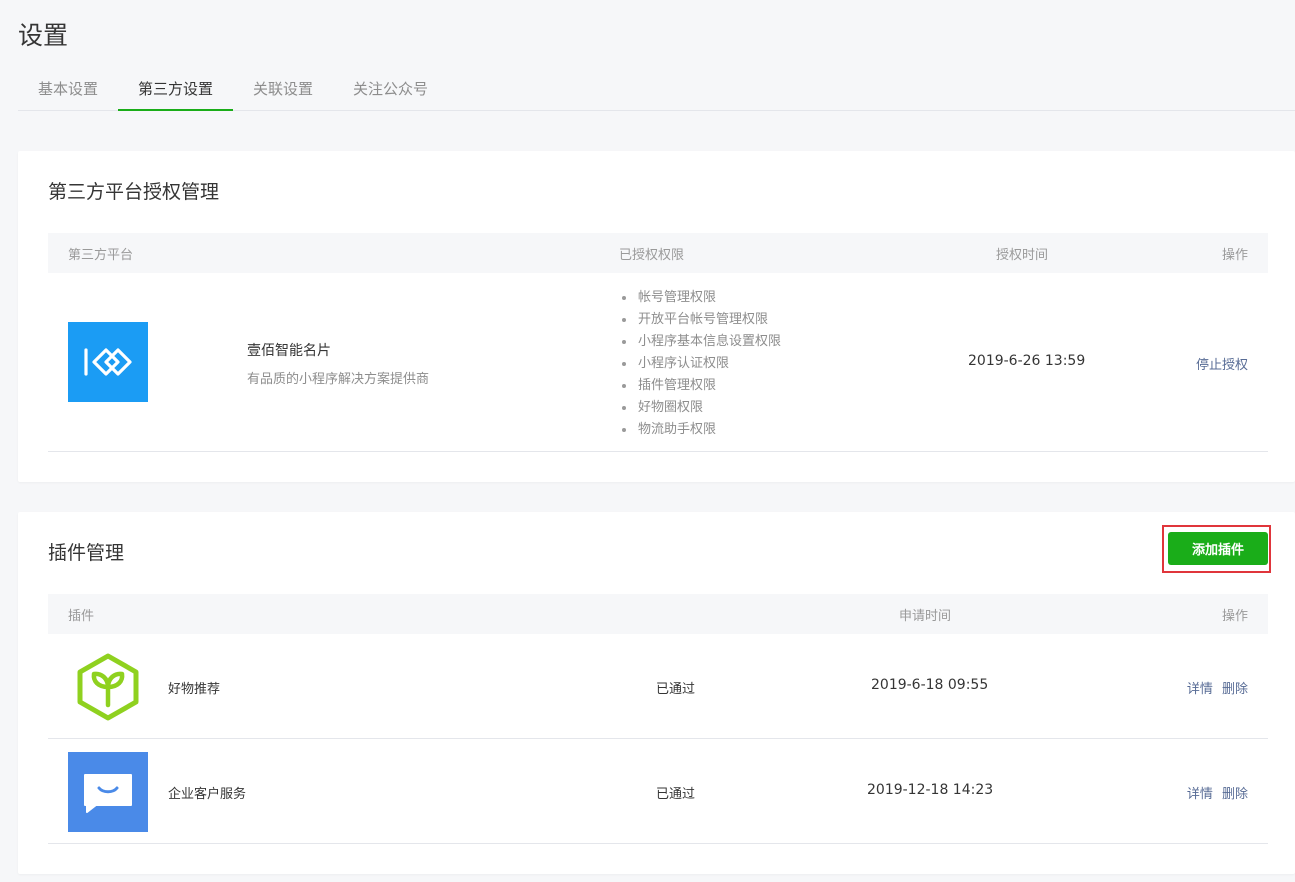 This screenshot has width=1295, height=882. I want to click on platform-name: 壹佰智能名片, so click(289, 351).